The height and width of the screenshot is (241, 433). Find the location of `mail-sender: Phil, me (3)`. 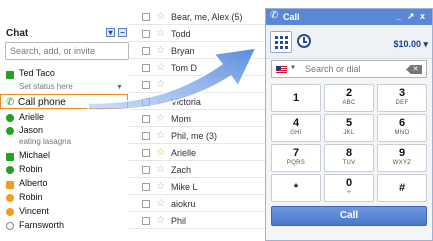

mail-sender: Phil, me (3) is located at coordinates (194, 136).